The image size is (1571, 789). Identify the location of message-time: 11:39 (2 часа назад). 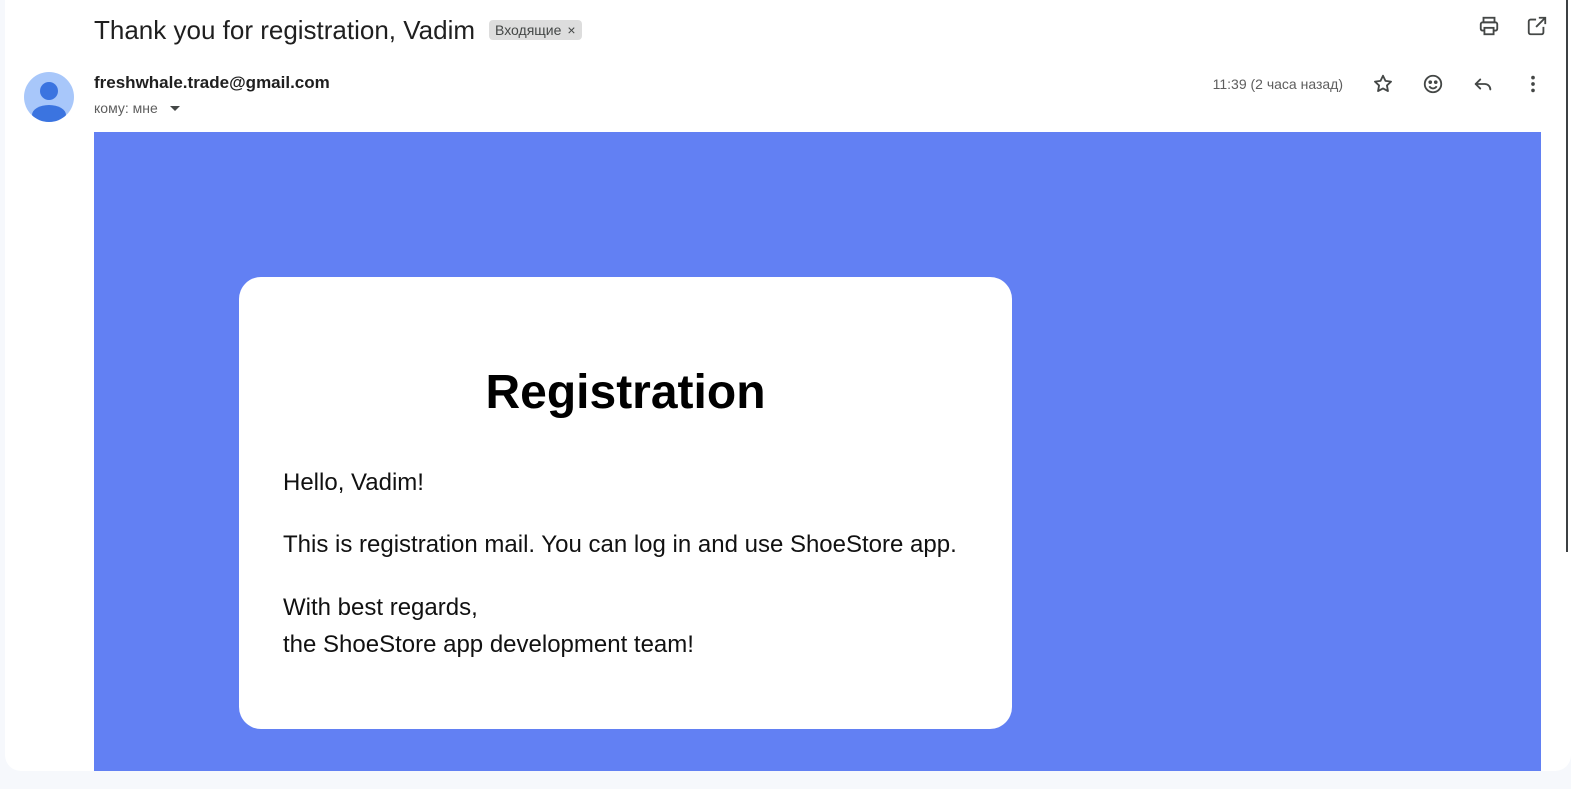
(1277, 84).